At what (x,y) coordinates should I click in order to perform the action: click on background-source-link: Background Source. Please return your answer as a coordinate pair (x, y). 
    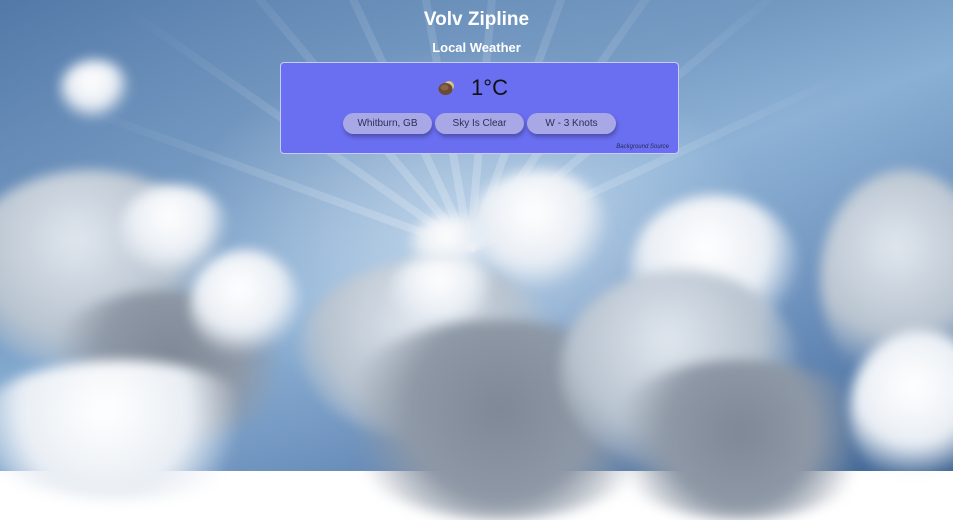
    Looking at the image, I should click on (642, 147).